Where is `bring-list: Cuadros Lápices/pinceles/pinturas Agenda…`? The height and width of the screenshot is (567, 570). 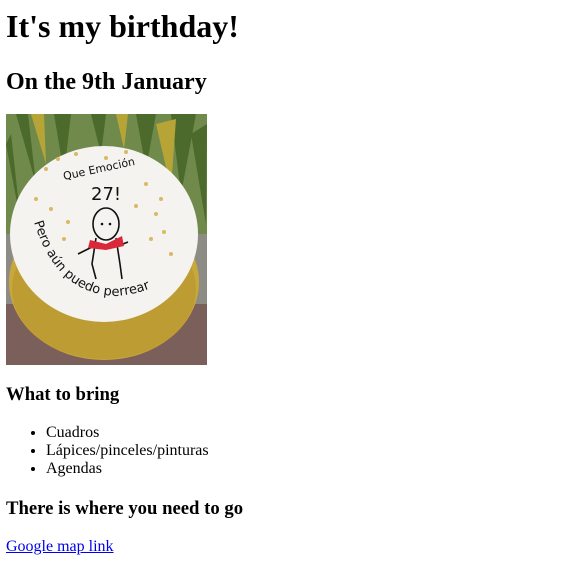 bring-list: Cuadros Lápices/pinceles/pinturas Agenda… is located at coordinates (285, 451).